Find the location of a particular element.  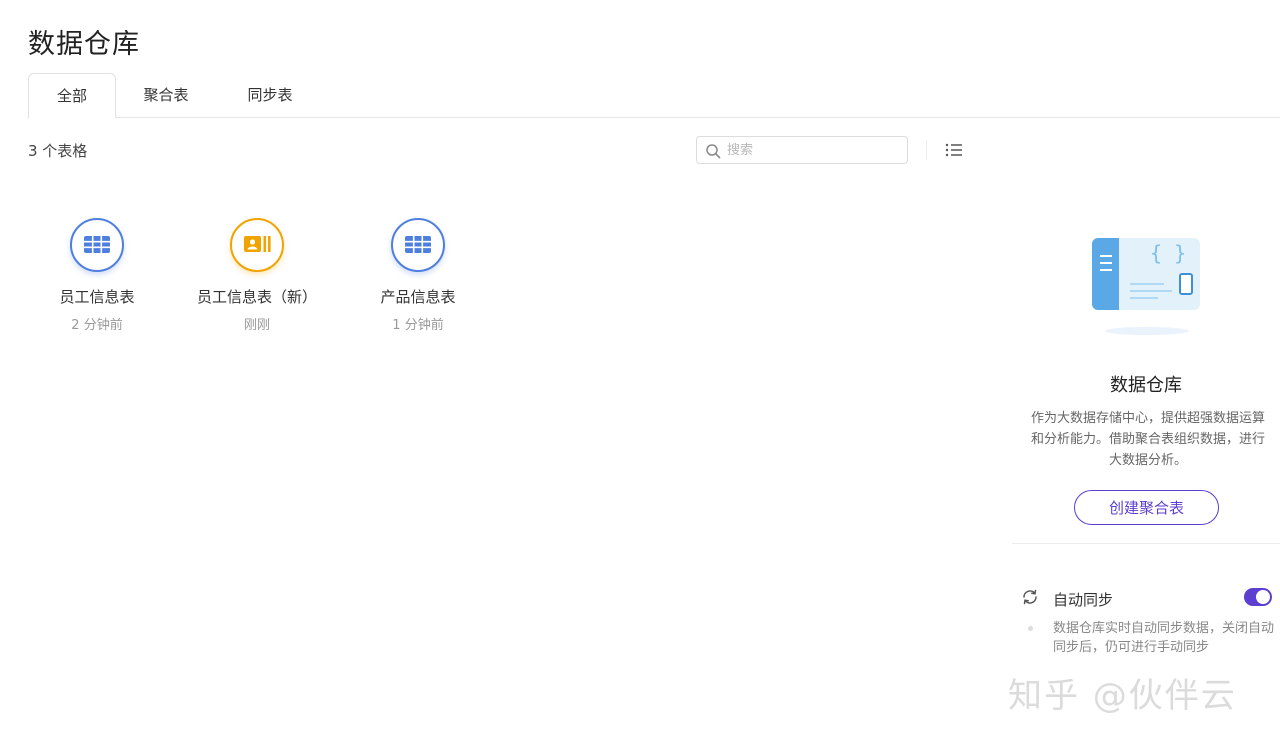

data-warehouse-illustration-icon: { } is located at coordinates (1146, 286).